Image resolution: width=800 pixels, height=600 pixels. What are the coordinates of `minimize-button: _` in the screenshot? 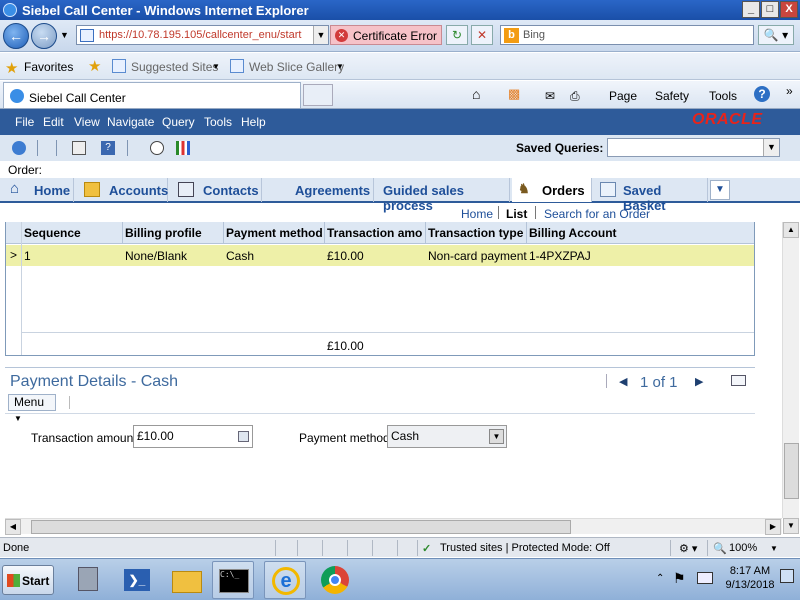 It's located at (751, 9).